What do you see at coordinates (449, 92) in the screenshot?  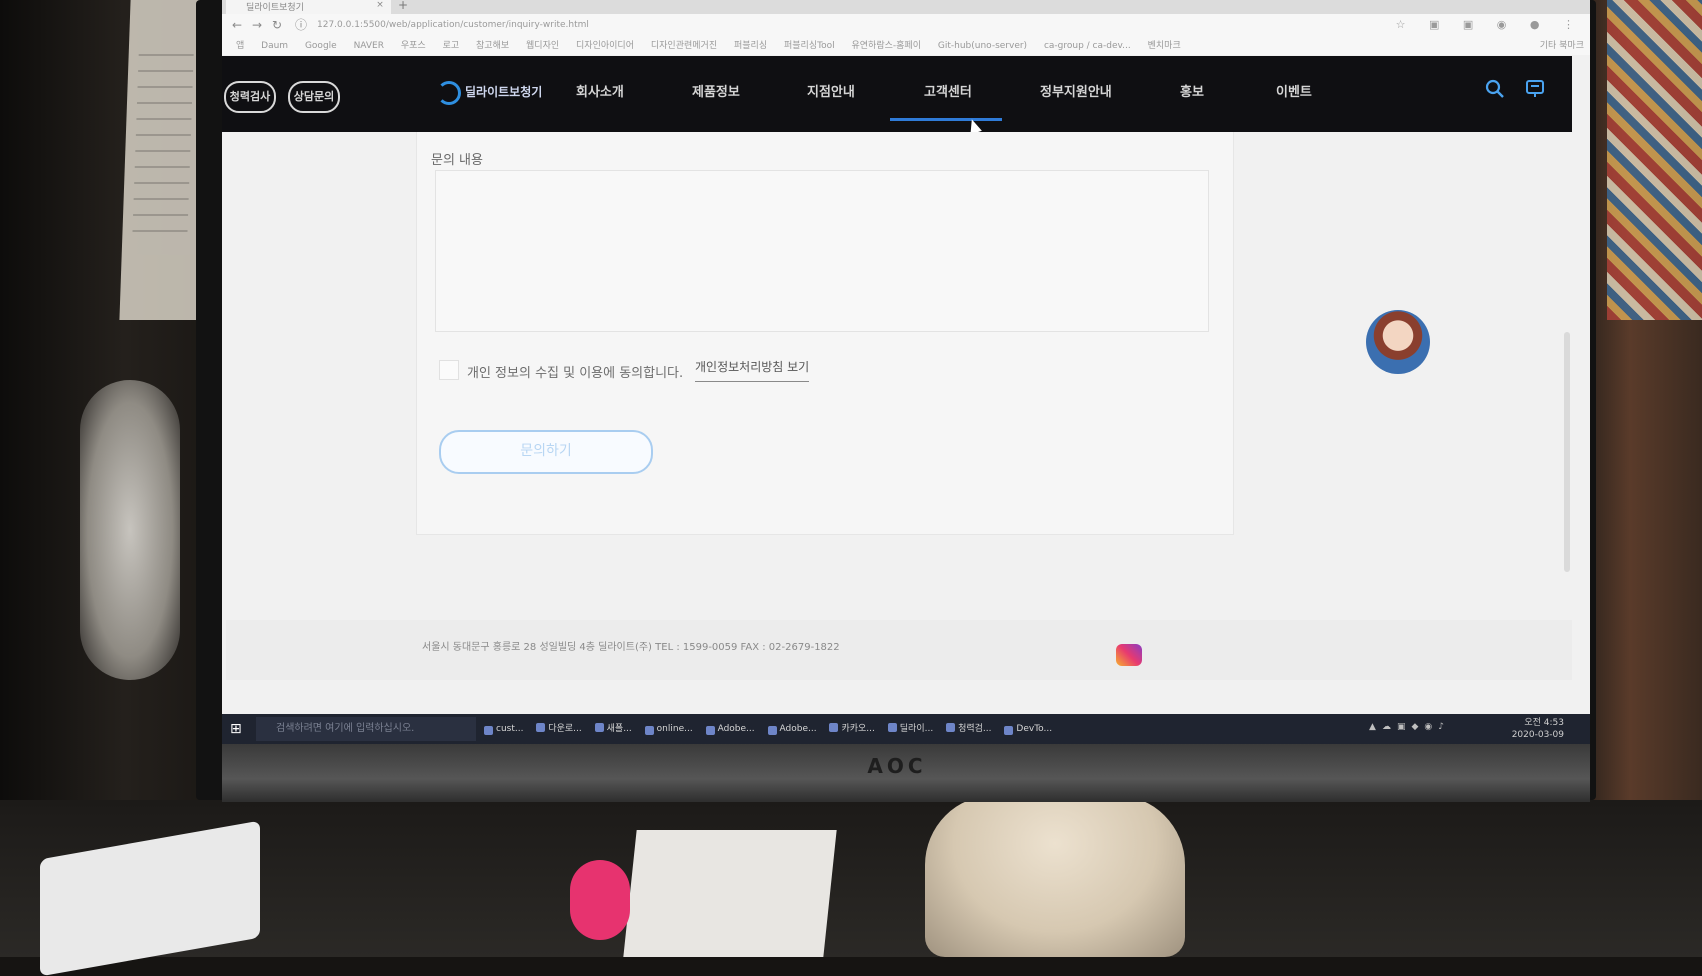 I see `logo-mark-icon` at bounding box center [449, 92].